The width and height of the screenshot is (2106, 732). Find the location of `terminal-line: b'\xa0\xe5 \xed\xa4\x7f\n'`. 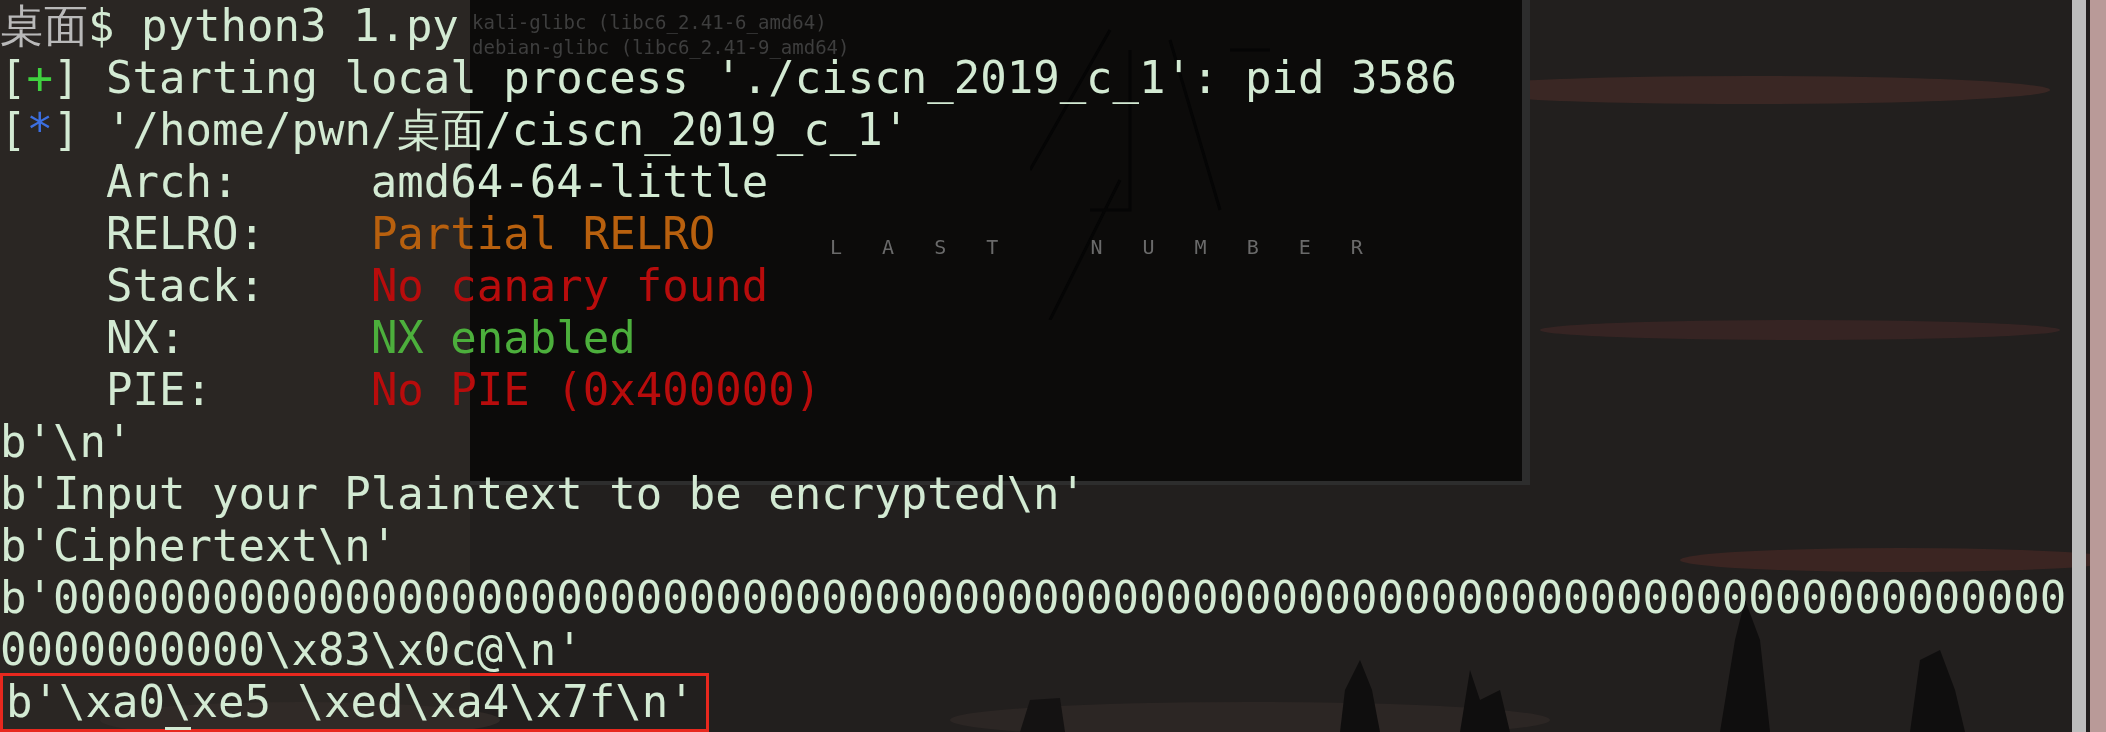

terminal-line: b'\xa0\xe5 \xed\xa4\x7f\n' is located at coordinates (350, 702).